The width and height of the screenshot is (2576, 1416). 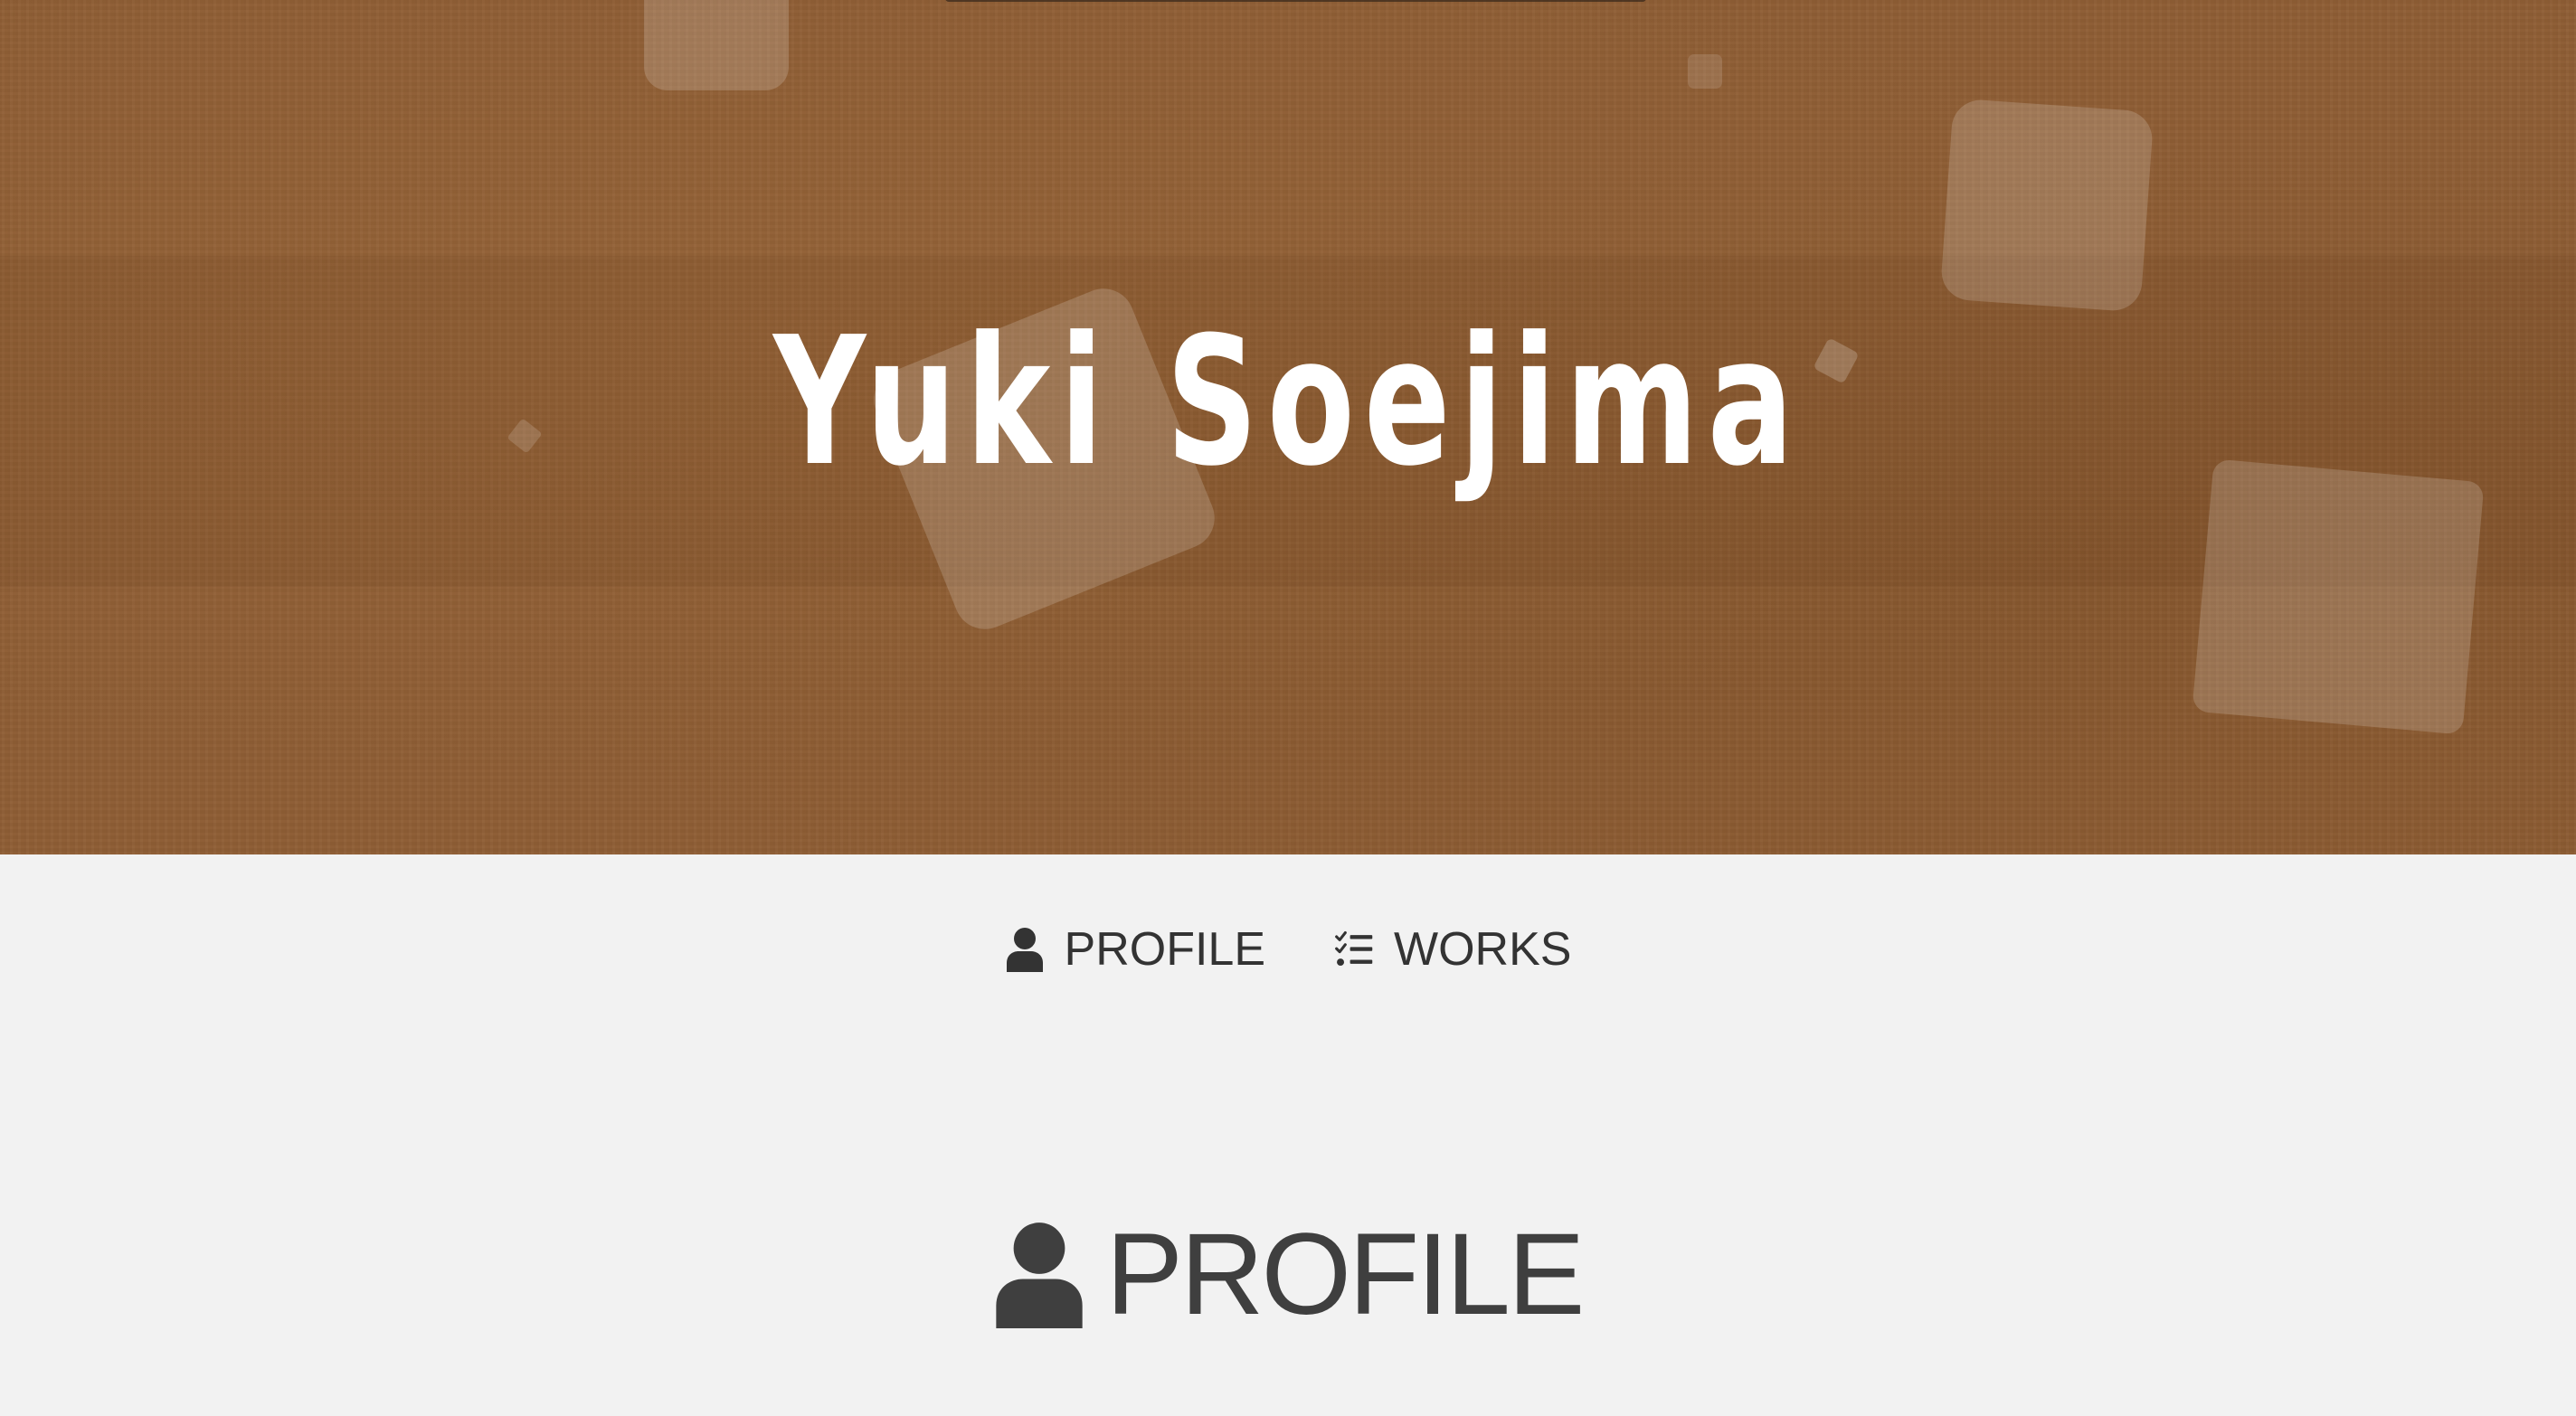 What do you see at coordinates (1165, 949) in the screenshot?
I see `nav-item-label: PROFILE` at bounding box center [1165, 949].